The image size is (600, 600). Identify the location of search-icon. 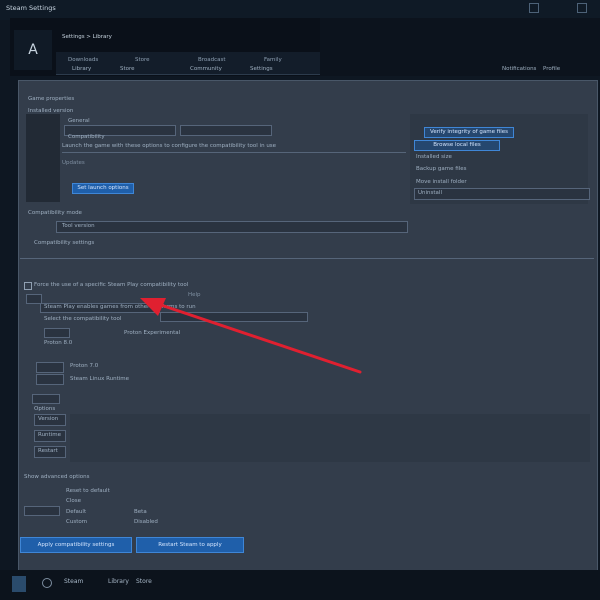
(47, 583).